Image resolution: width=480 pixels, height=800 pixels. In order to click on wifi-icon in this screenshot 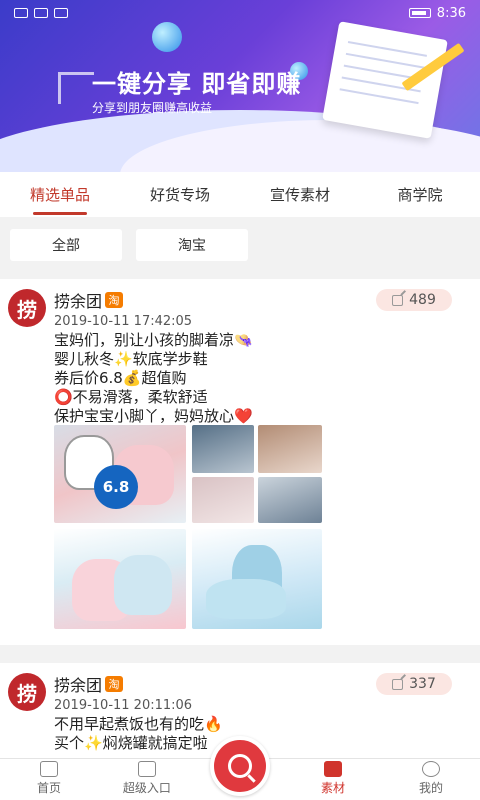, I will do `click(61, 13)`.